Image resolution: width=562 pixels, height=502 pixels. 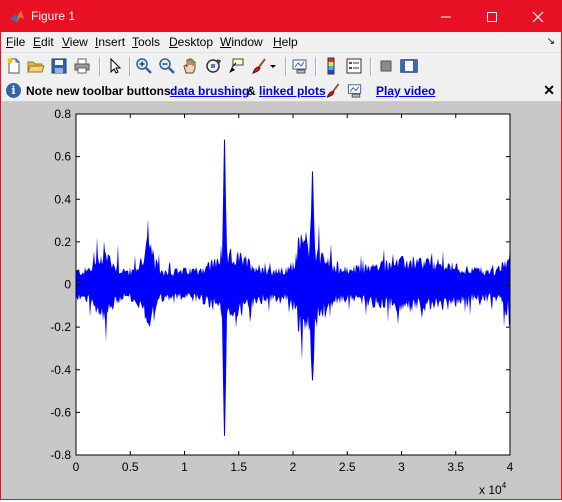 I want to click on print-icon, so click(x=82, y=66).